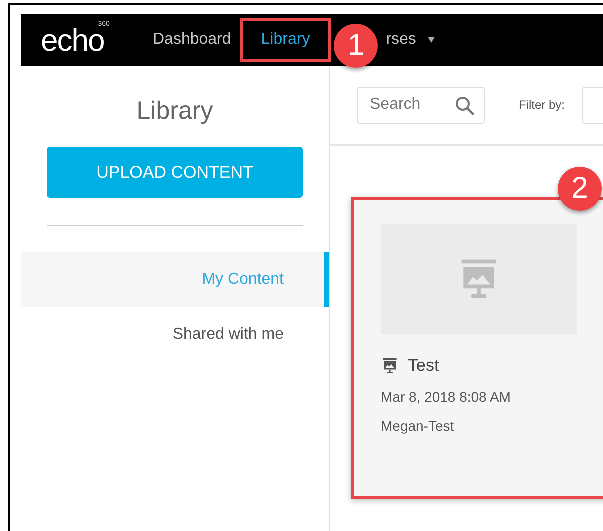 This screenshot has height=531, width=603. What do you see at coordinates (356, 46) in the screenshot?
I see `callout-number: 1` at bounding box center [356, 46].